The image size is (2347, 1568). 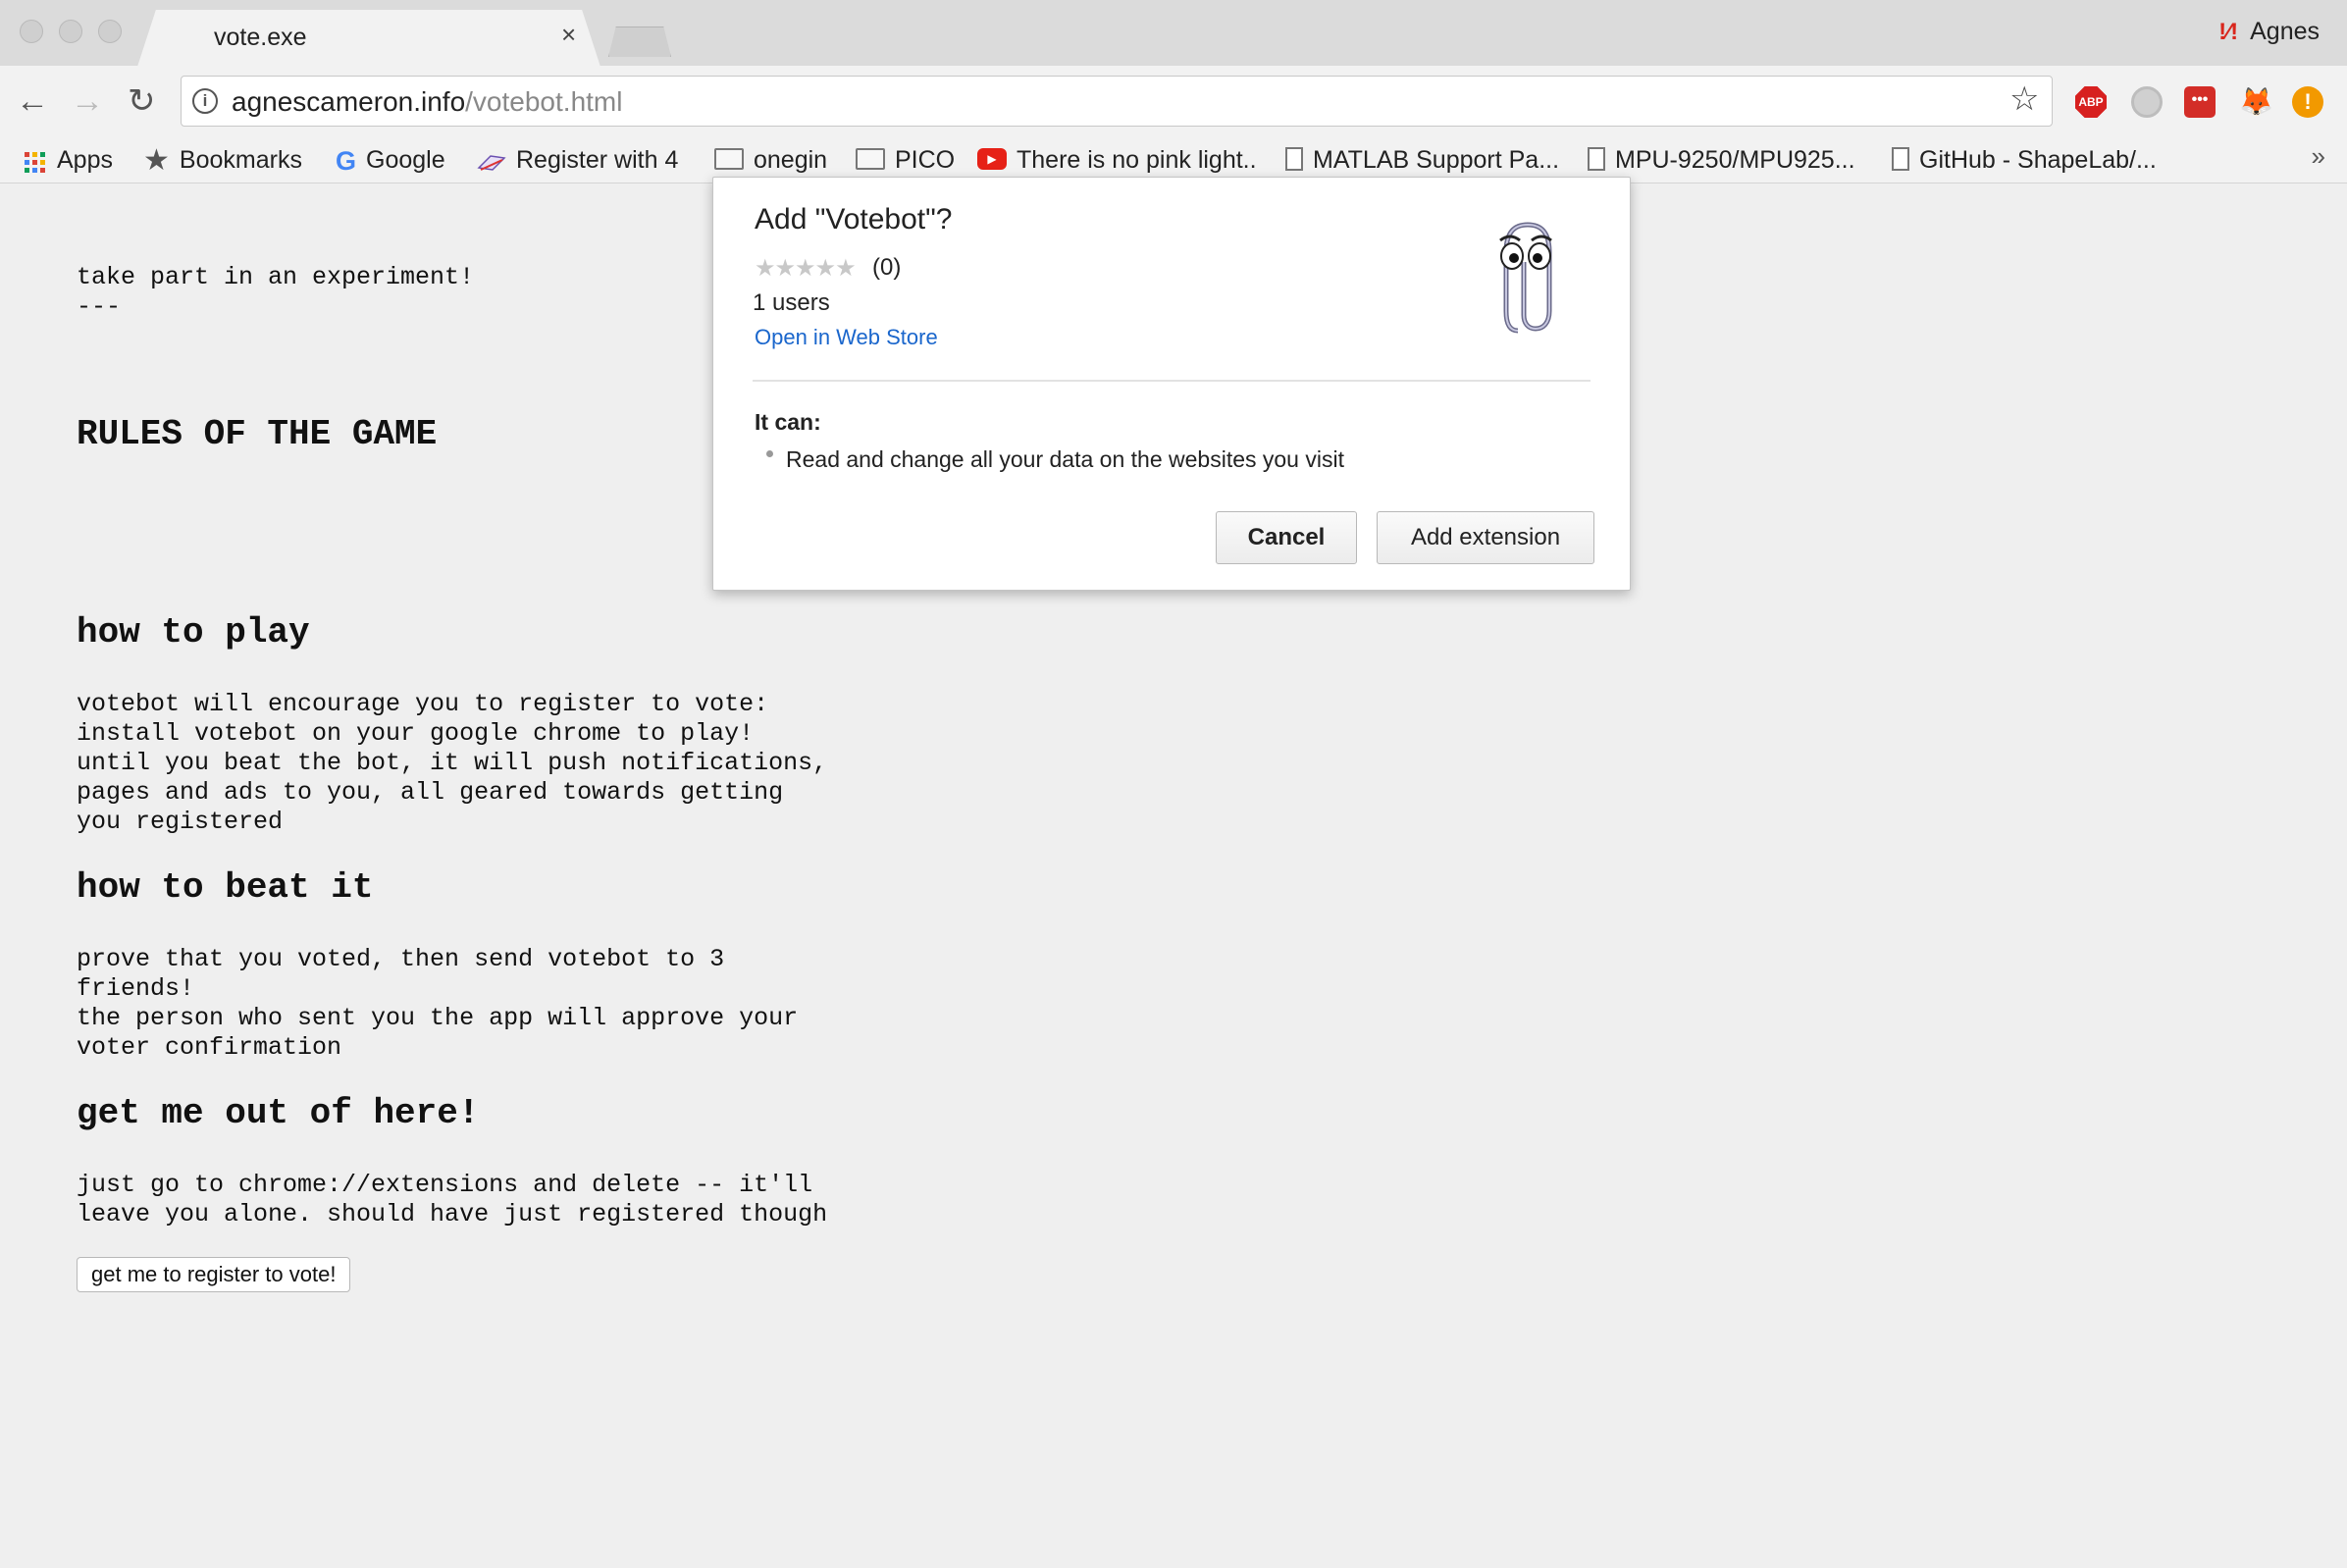 I want to click on youtube-icon: ▶, so click(x=992, y=160).